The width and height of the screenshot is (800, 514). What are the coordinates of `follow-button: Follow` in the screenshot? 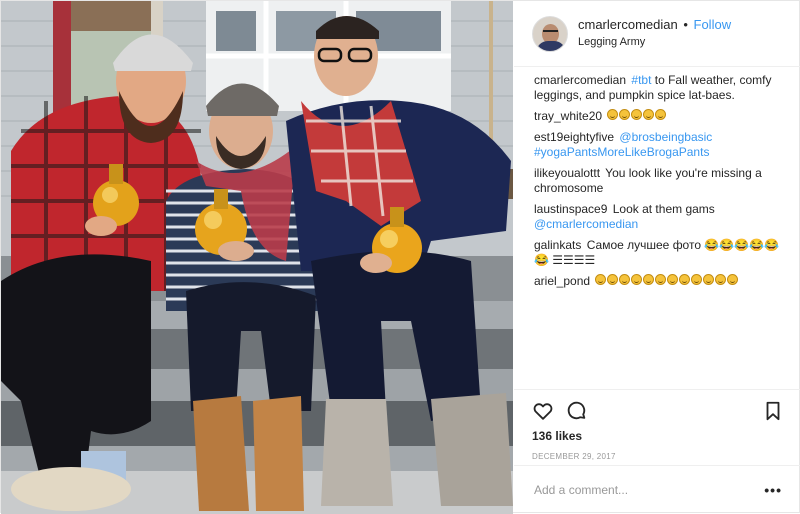 It's located at (713, 24).